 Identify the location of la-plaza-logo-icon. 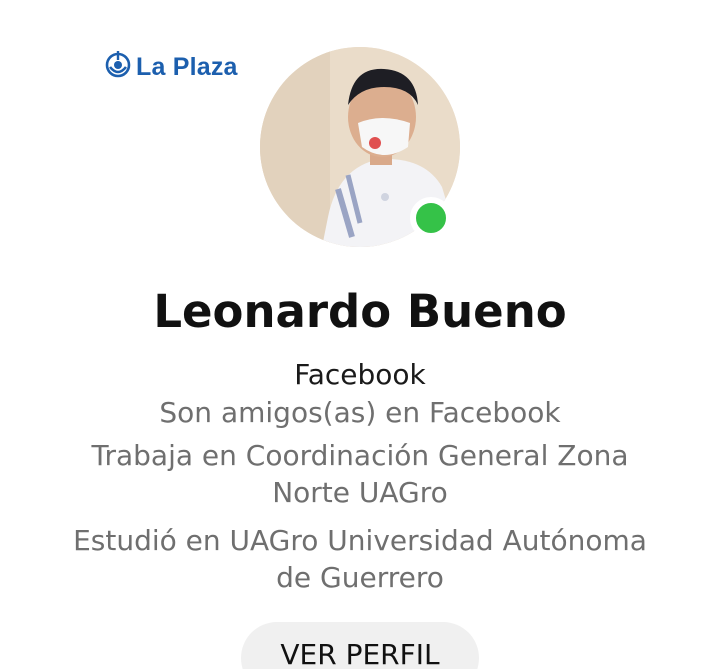
(118, 67).